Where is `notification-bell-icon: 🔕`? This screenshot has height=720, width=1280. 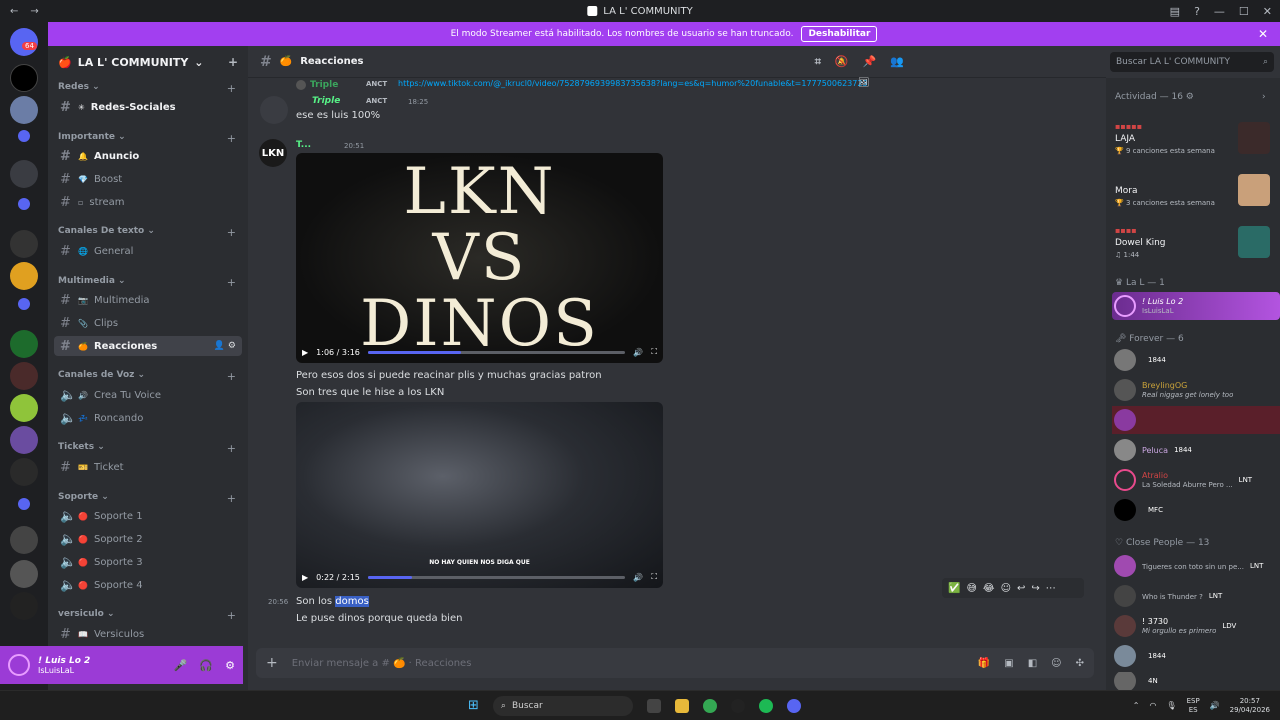
notification-bell-icon: 🔕 is located at coordinates (842, 62).